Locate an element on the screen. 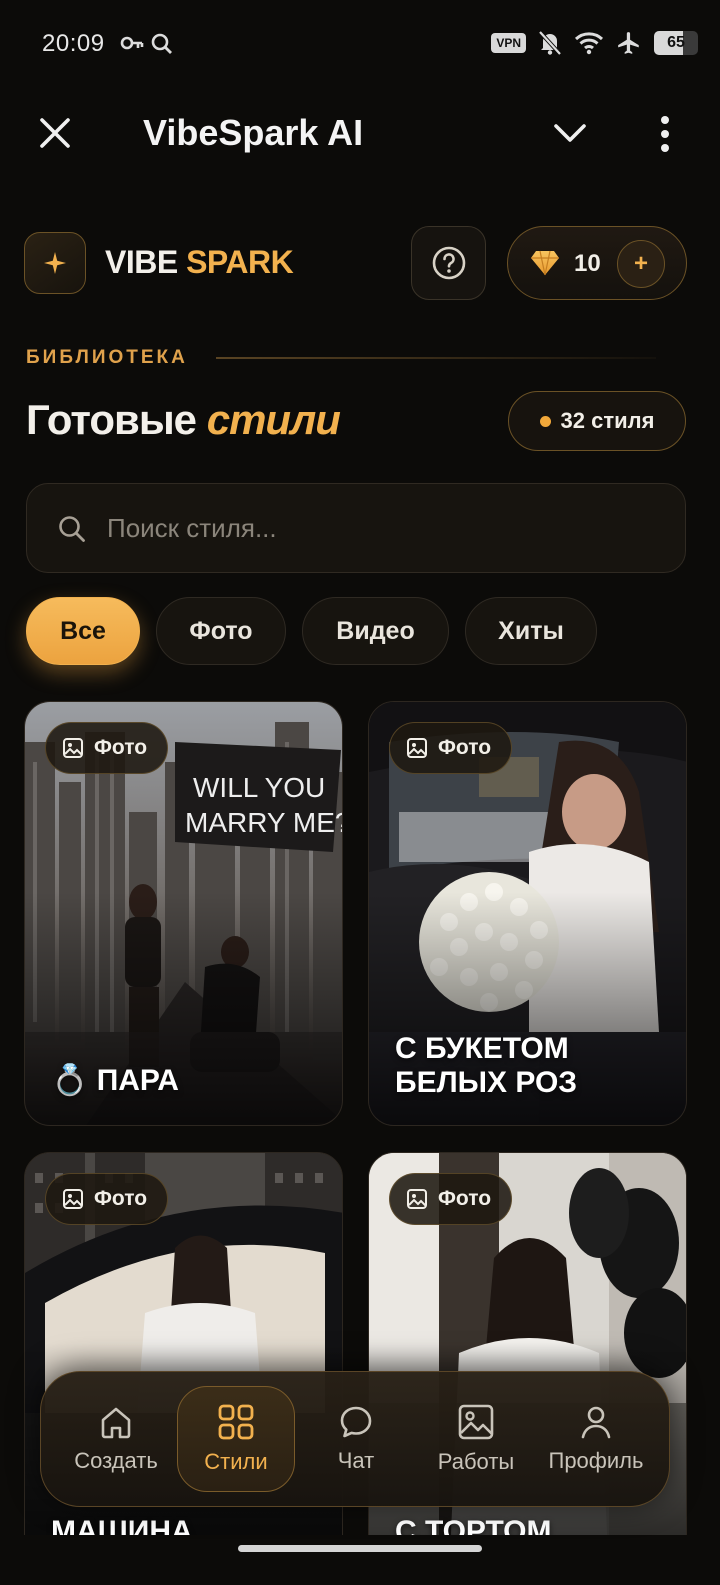 The height and width of the screenshot is (1585, 720). status-right-icons: VPN 65 is located at coordinates (594, 43).